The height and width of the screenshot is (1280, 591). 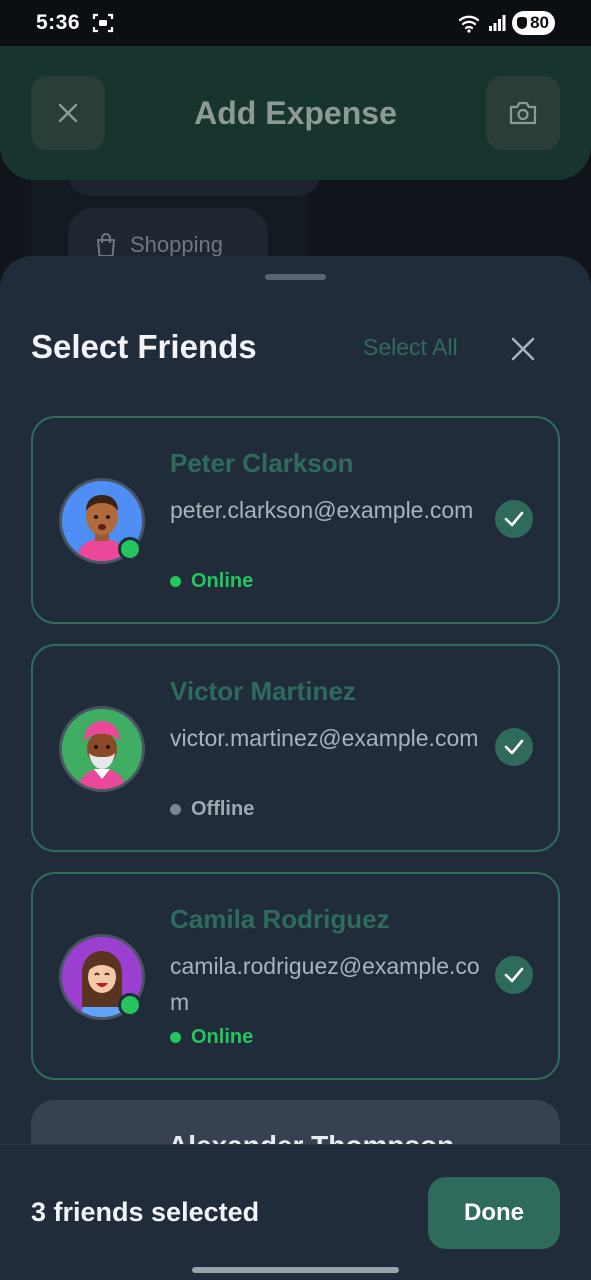 What do you see at coordinates (106, 245) in the screenshot?
I see `shopping-bag-icon` at bounding box center [106, 245].